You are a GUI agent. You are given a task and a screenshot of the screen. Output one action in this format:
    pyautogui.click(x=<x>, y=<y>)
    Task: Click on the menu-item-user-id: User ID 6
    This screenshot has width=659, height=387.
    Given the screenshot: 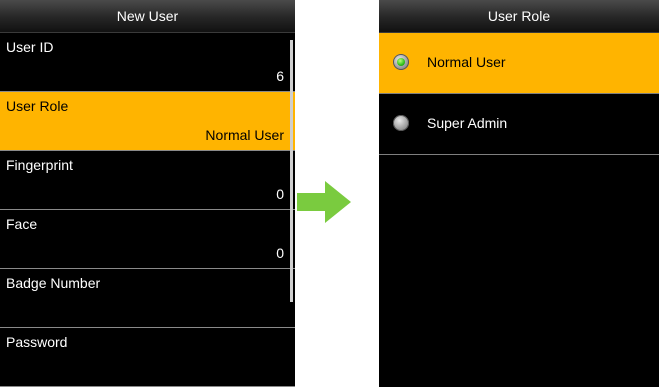 What is the action you would take?
    pyautogui.click(x=147, y=62)
    